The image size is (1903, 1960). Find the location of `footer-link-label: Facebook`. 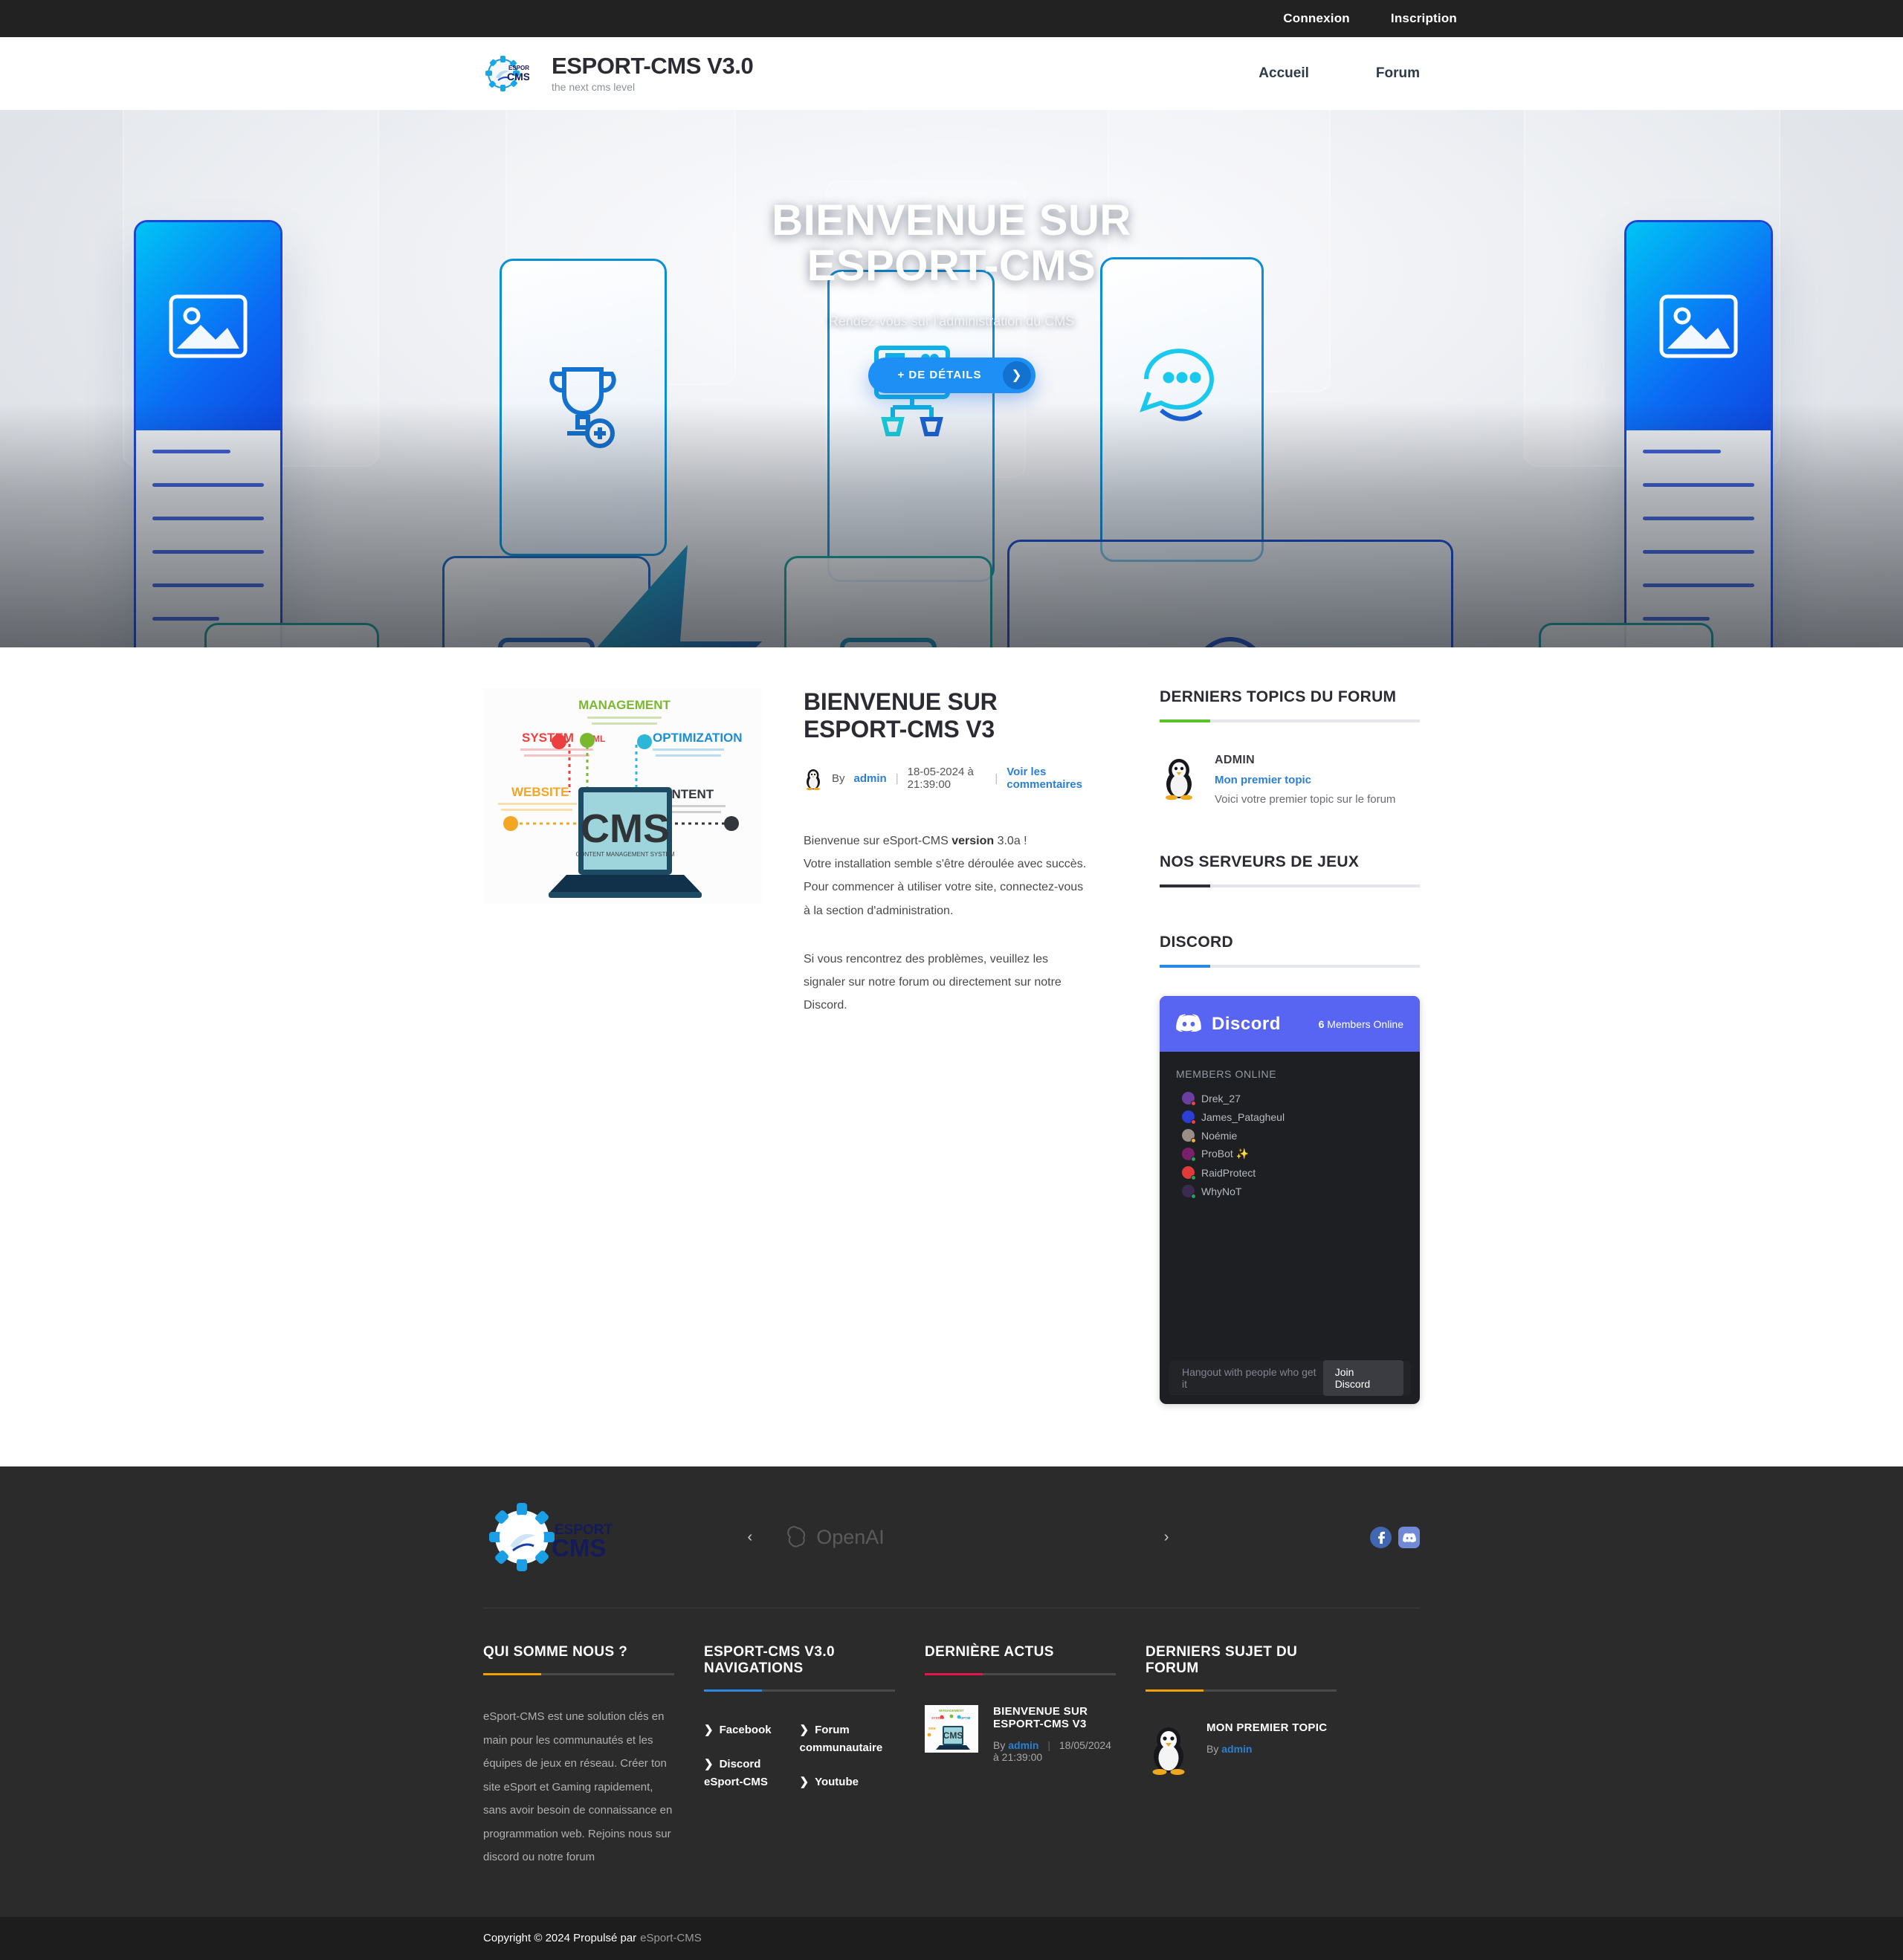

footer-link-label: Facebook is located at coordinates (746, 1730).